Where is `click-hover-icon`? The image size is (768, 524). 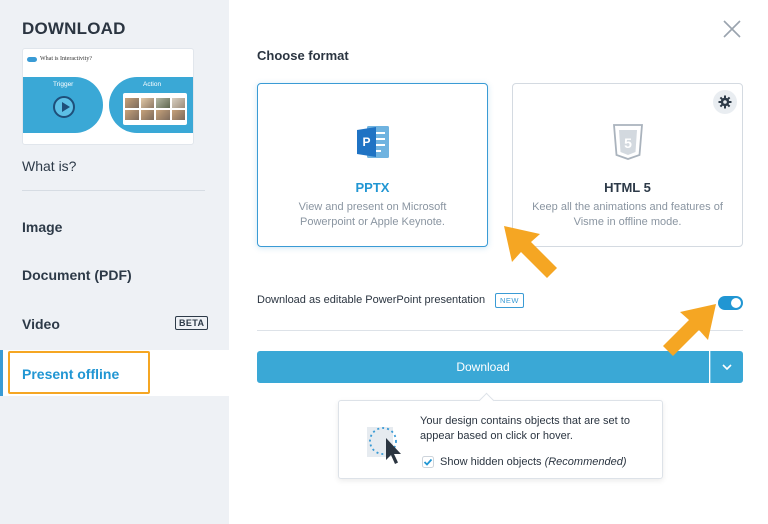 click-hover-icon is located at coordinates (384, 445).